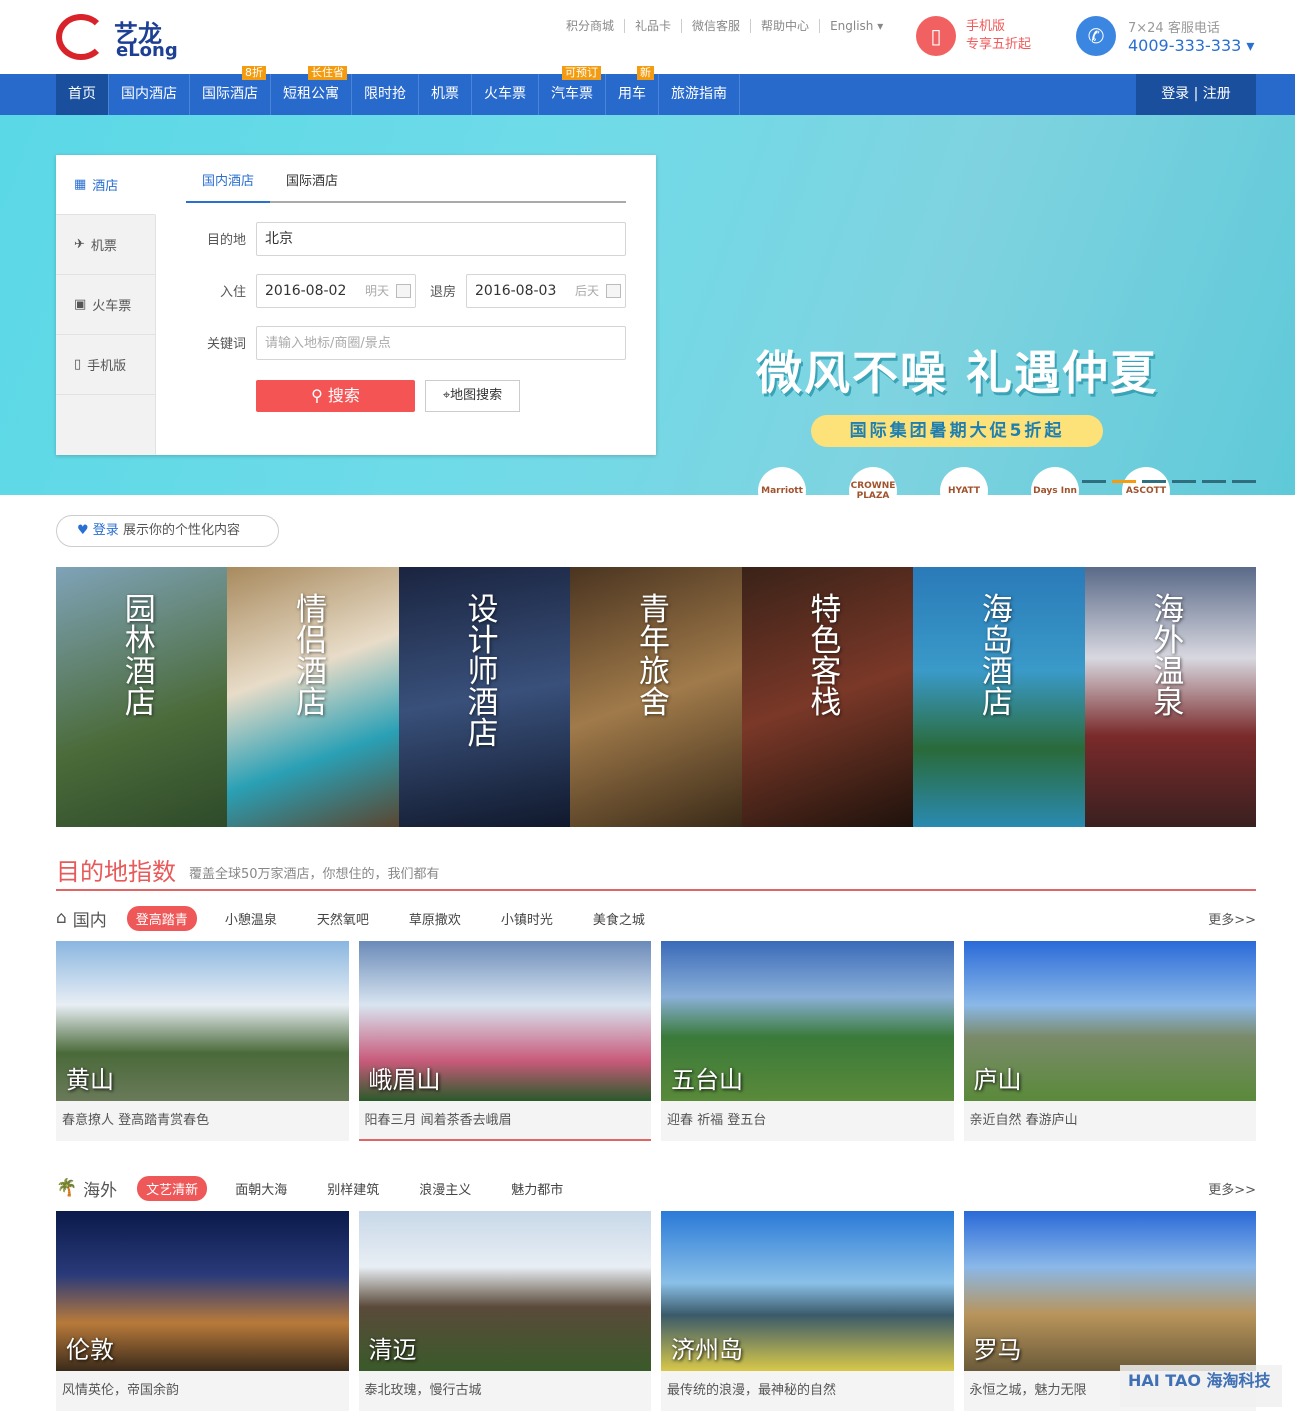 The height and width of the screenshot is (1422, 1295). Describe the element at coordinates (313, 697) in the screenshot. I see `theme-tile: 情侣酒店` at that location.